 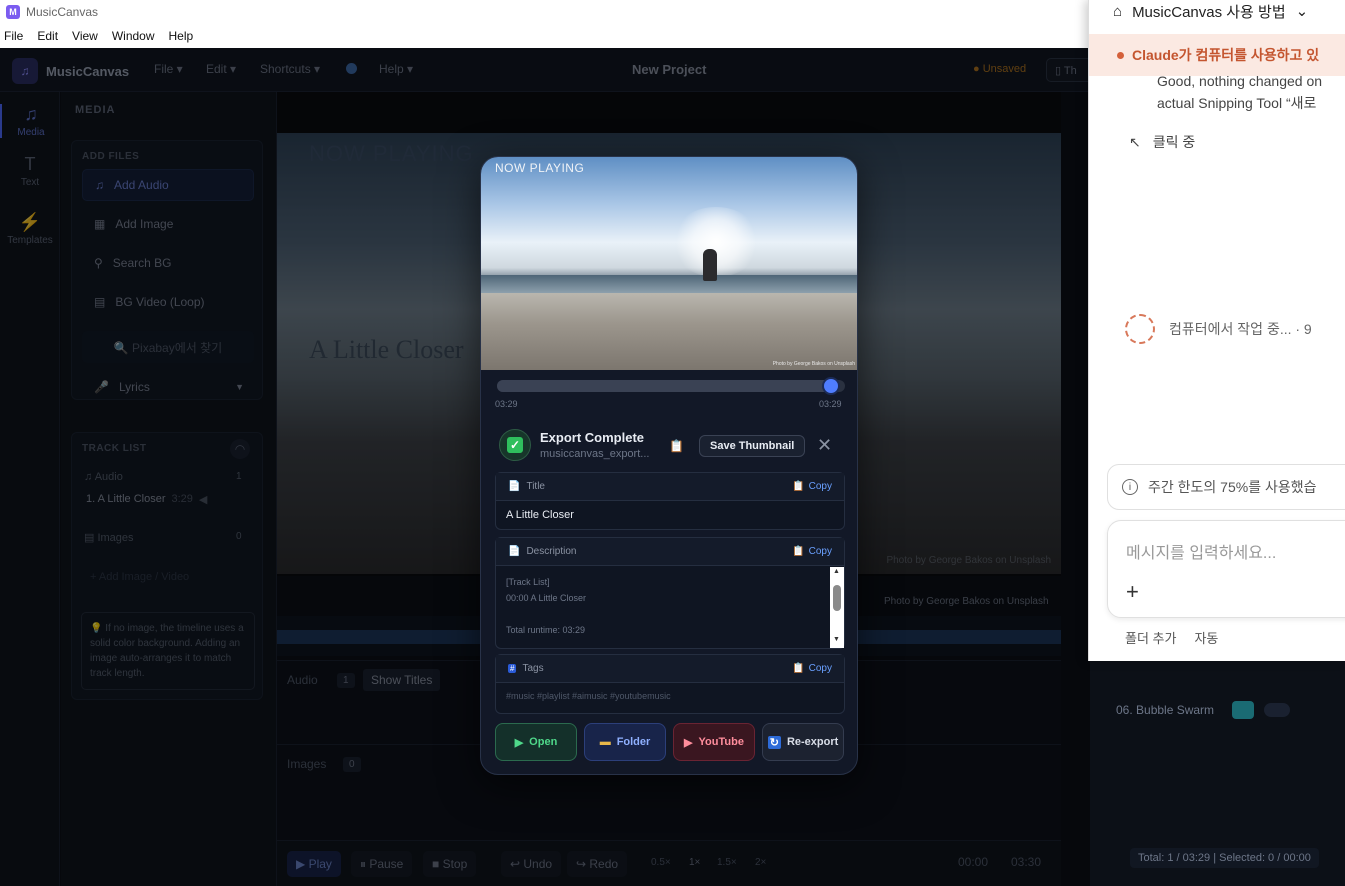 I want to click on cursor-icon: ↖, so click(x=1135, y=141).